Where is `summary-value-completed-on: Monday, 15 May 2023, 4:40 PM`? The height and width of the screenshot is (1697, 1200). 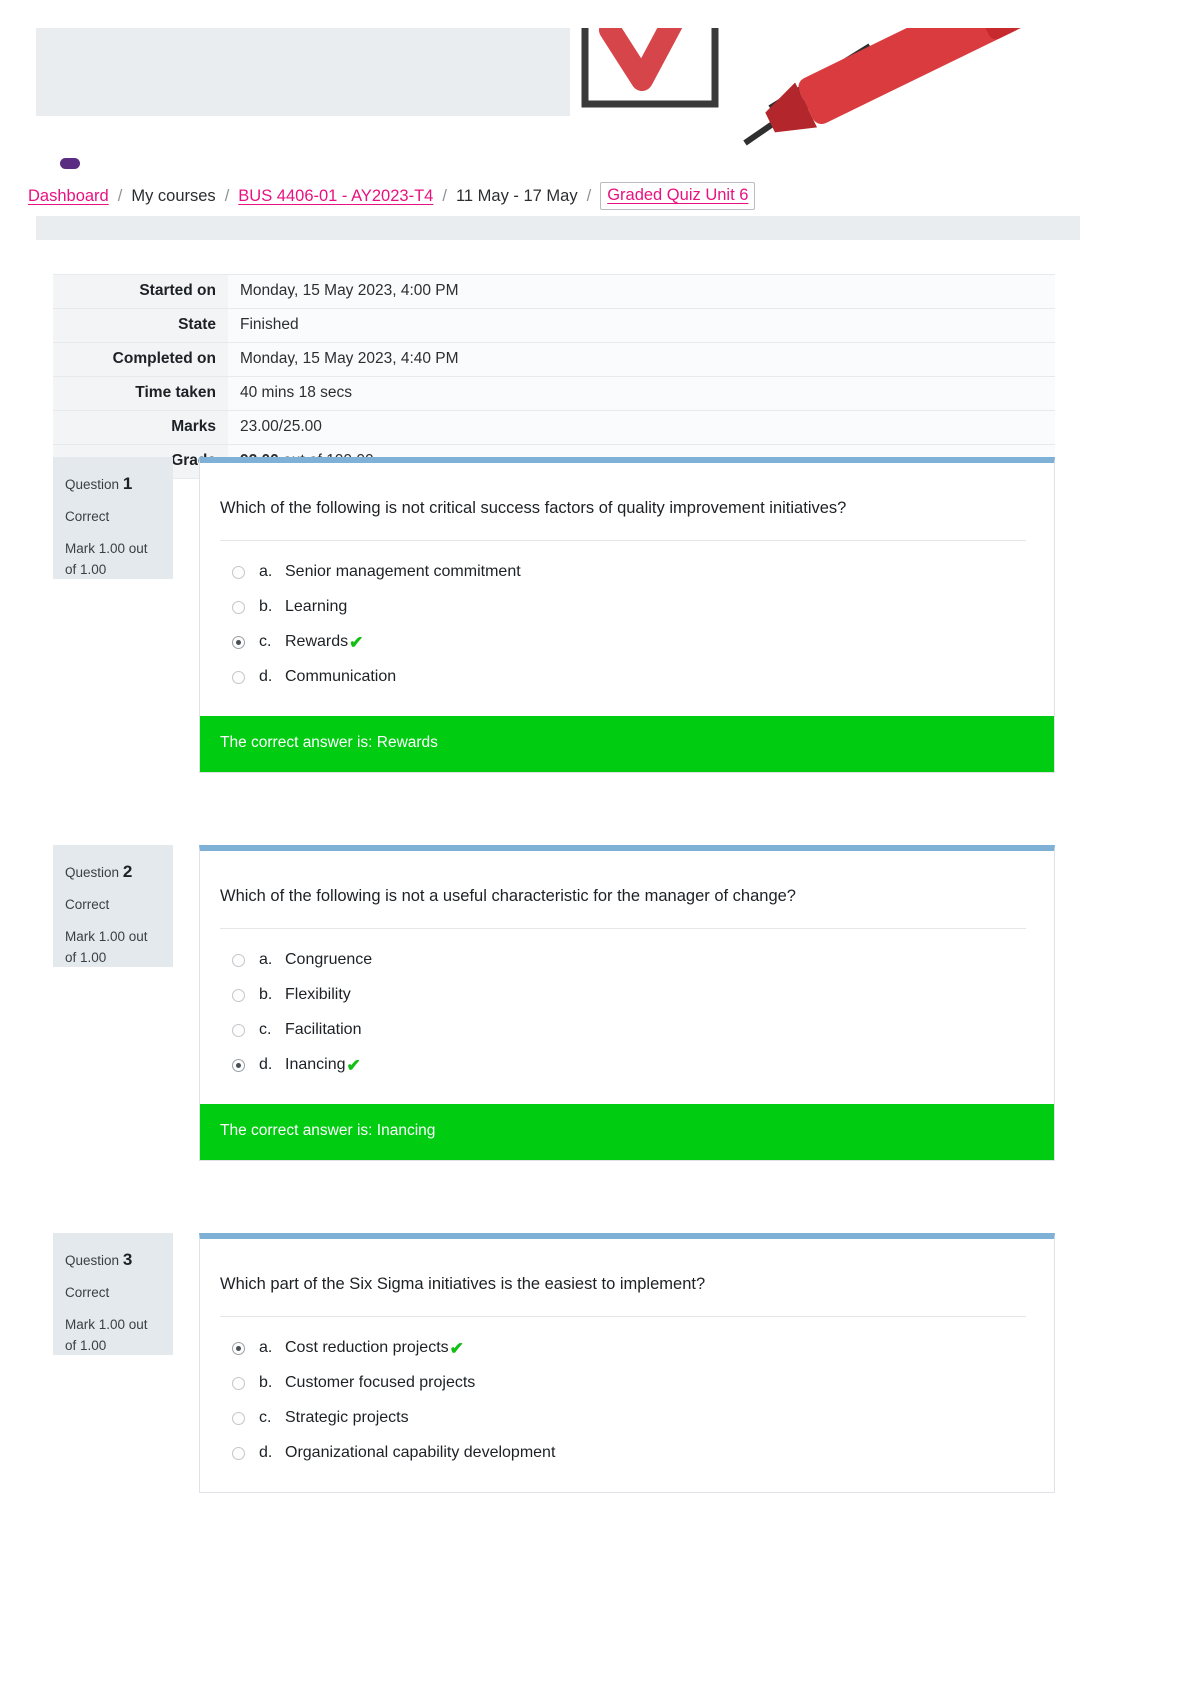
summary-value-completed-on: Monday, 15 May 2023, 4:40 PM is located at coordinates (641, 359).